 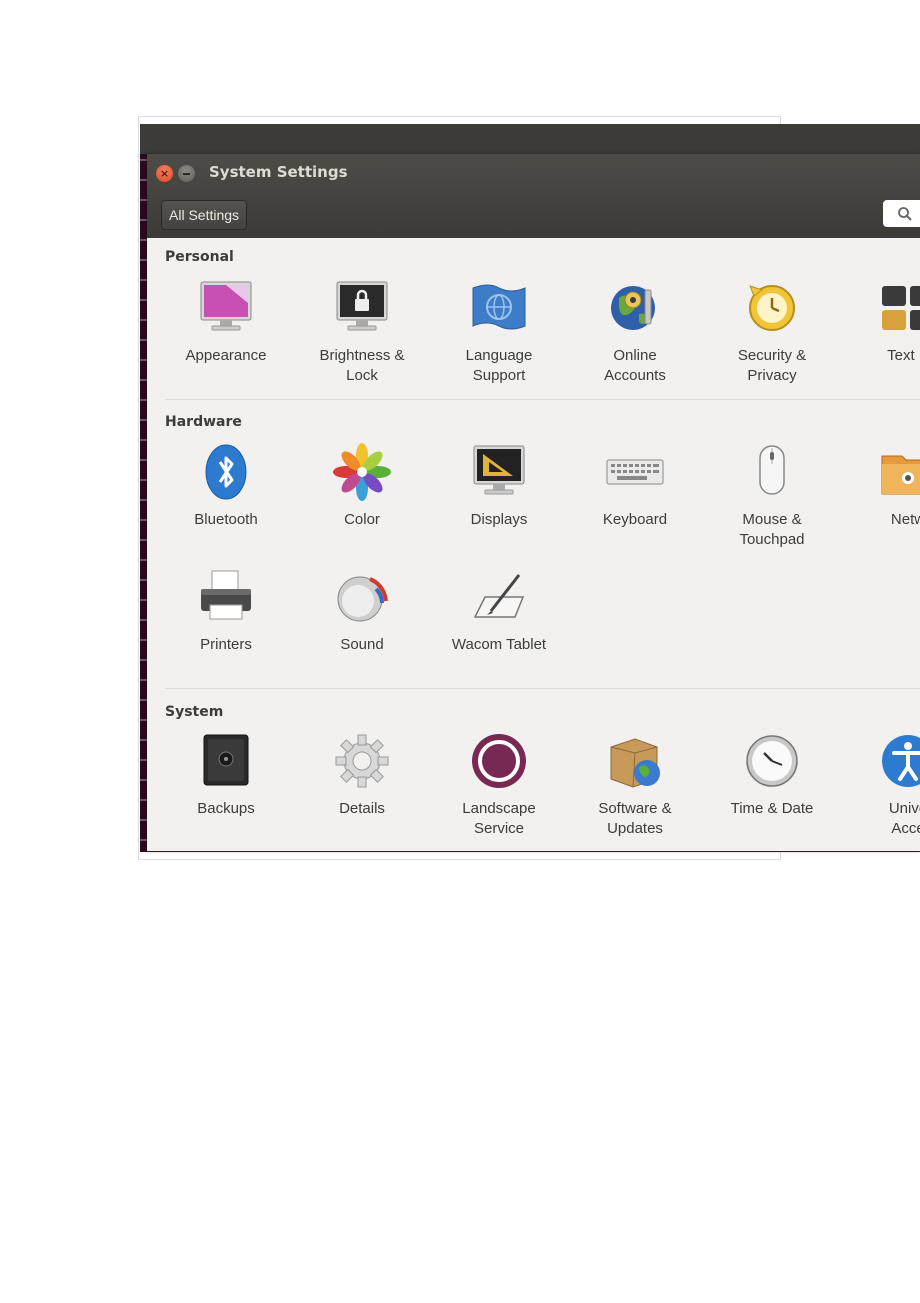 I want to click on universal-access-label: Unive Acce, so click(x=904, y=818).